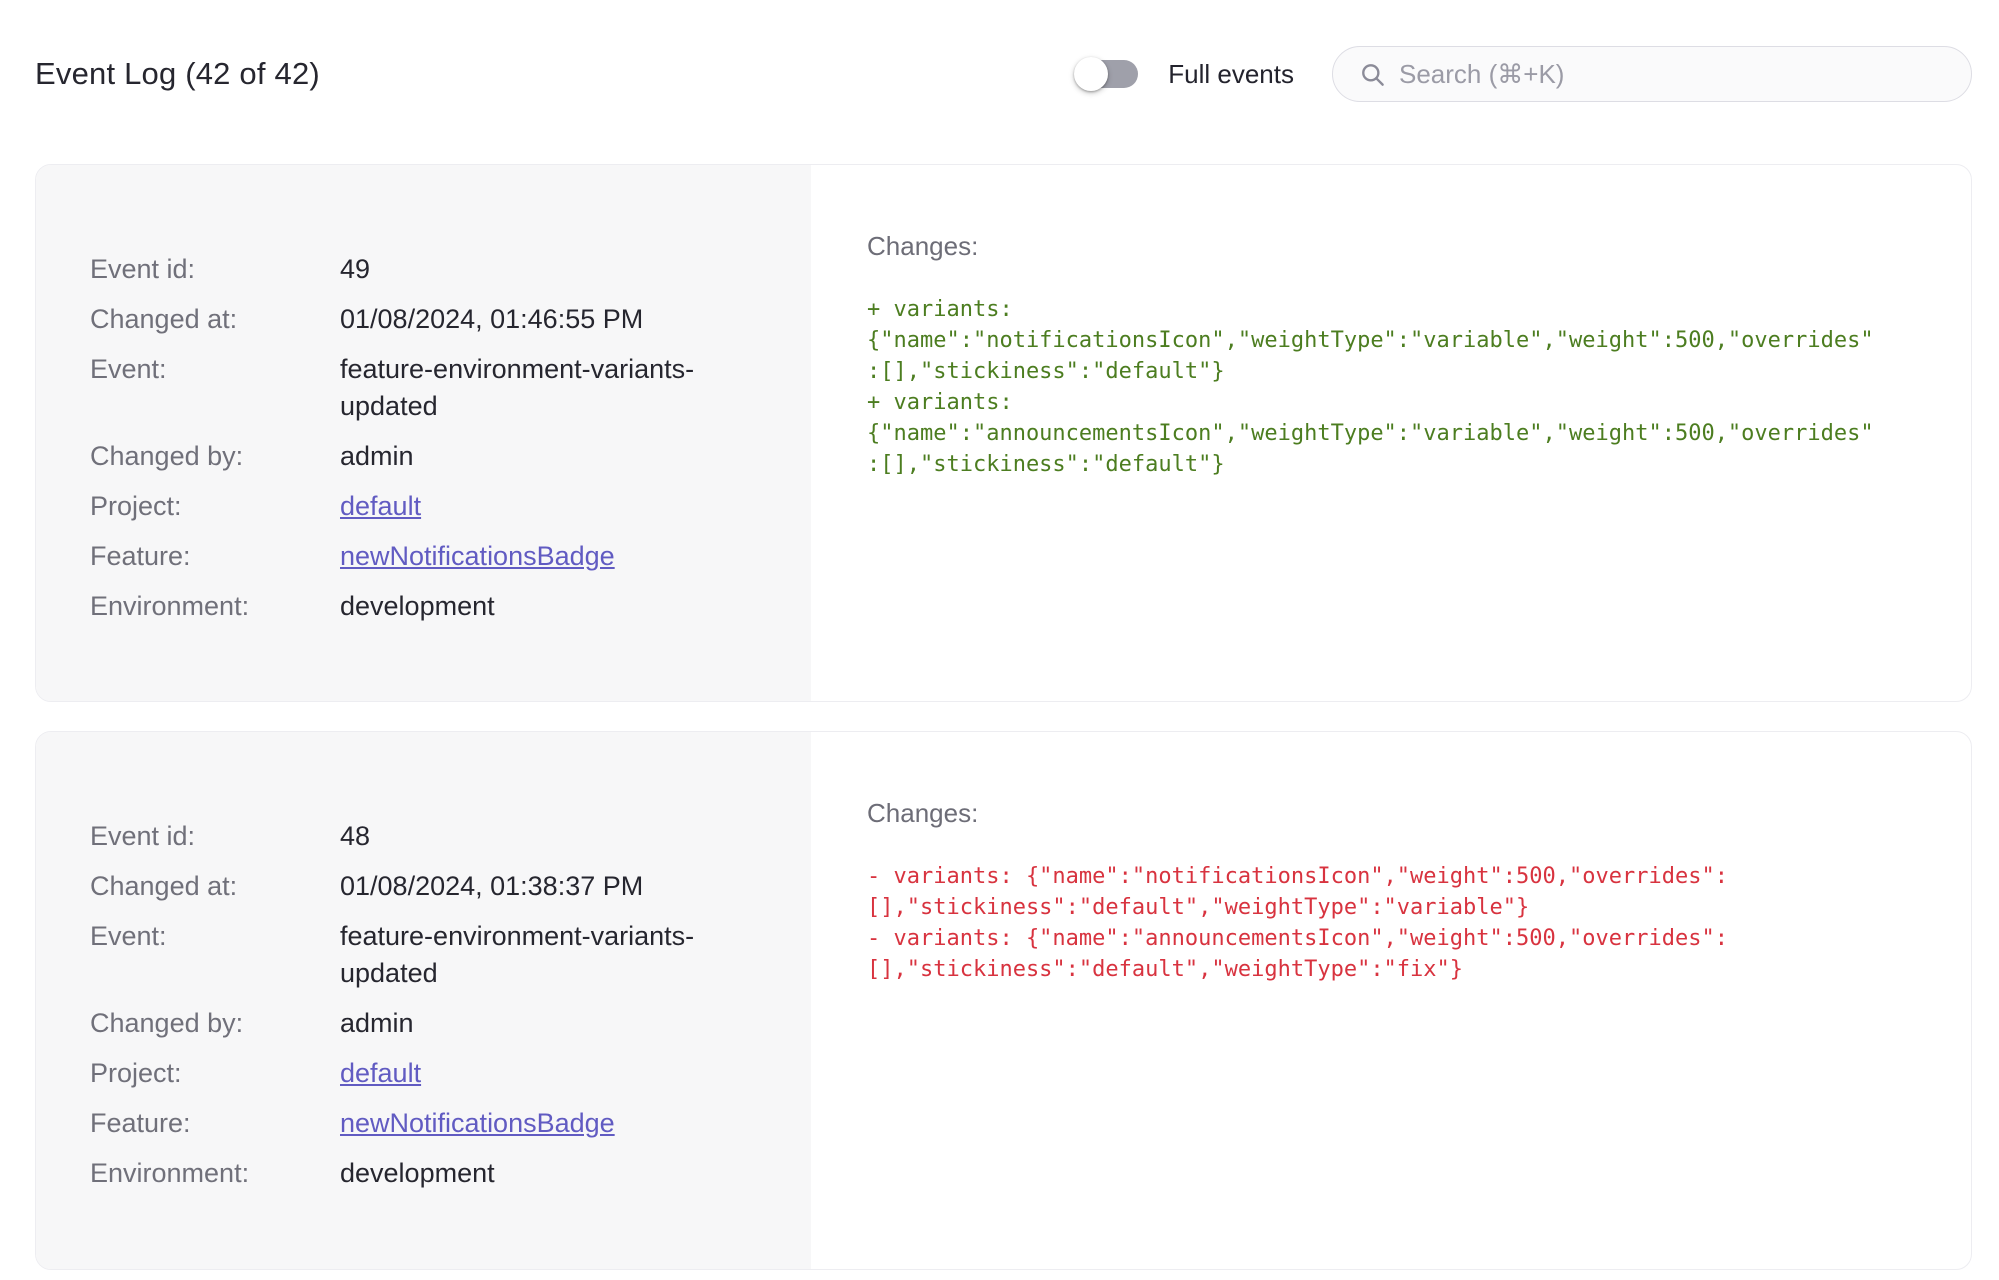 The height and width of the screenshot is (1280, 1999). What do you see at coordinates (1003, 74) in the screenshot?
I see `page-header: Event Log (42 of 42) Full events` at bounding box center [1003, 74].